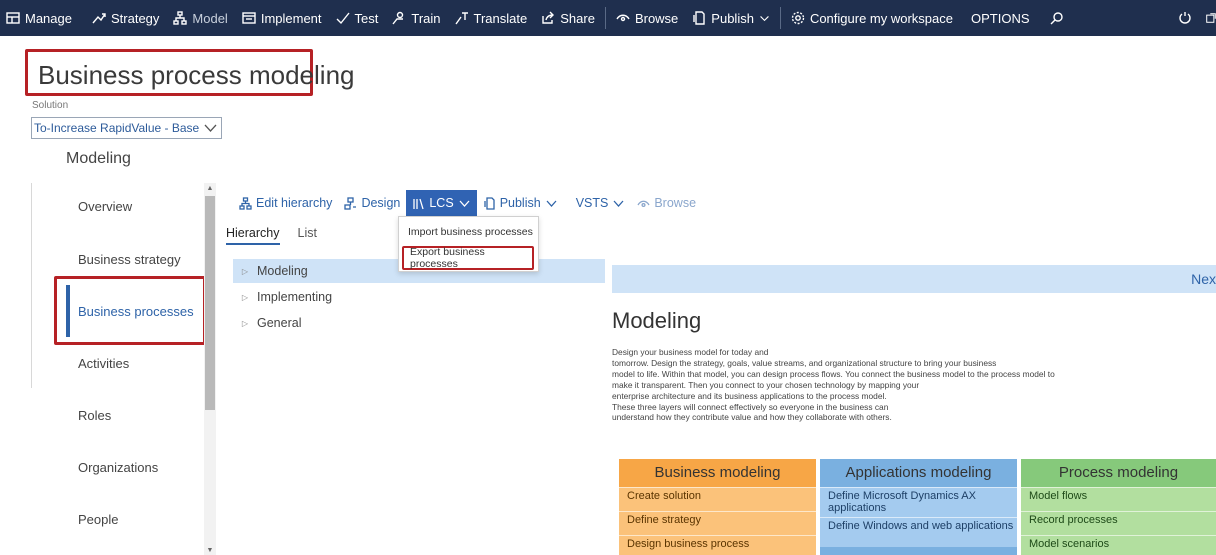 The height and width of the screenshot is (555, 1216). What do you see at coordinates (690, 352) in the screenshot?
I see `description-line: Design your business model for today and` at bounding box center [690, 352].